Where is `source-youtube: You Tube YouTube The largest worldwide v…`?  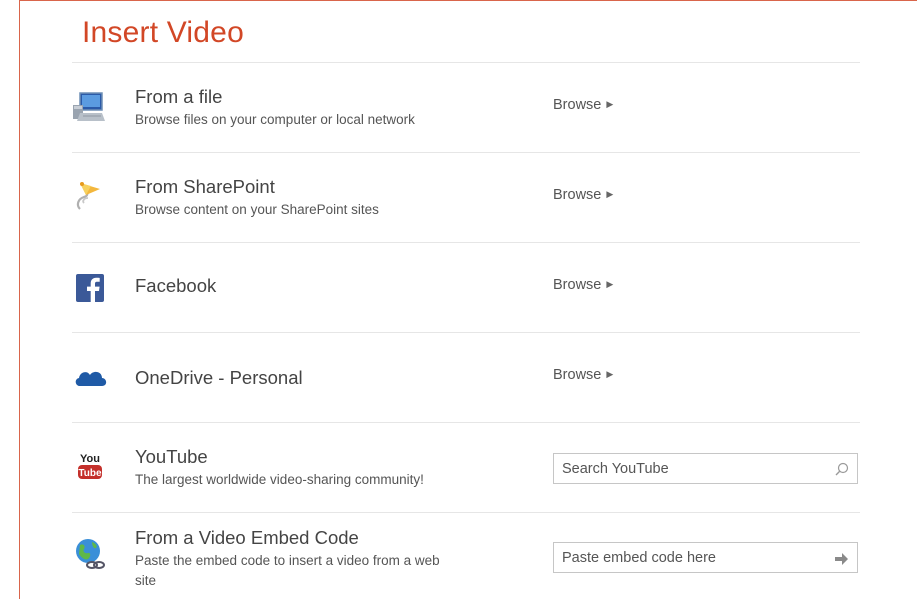 source-youtube: You Tube YouTube The largest worldwide v… is located at coordinates (466, 467).